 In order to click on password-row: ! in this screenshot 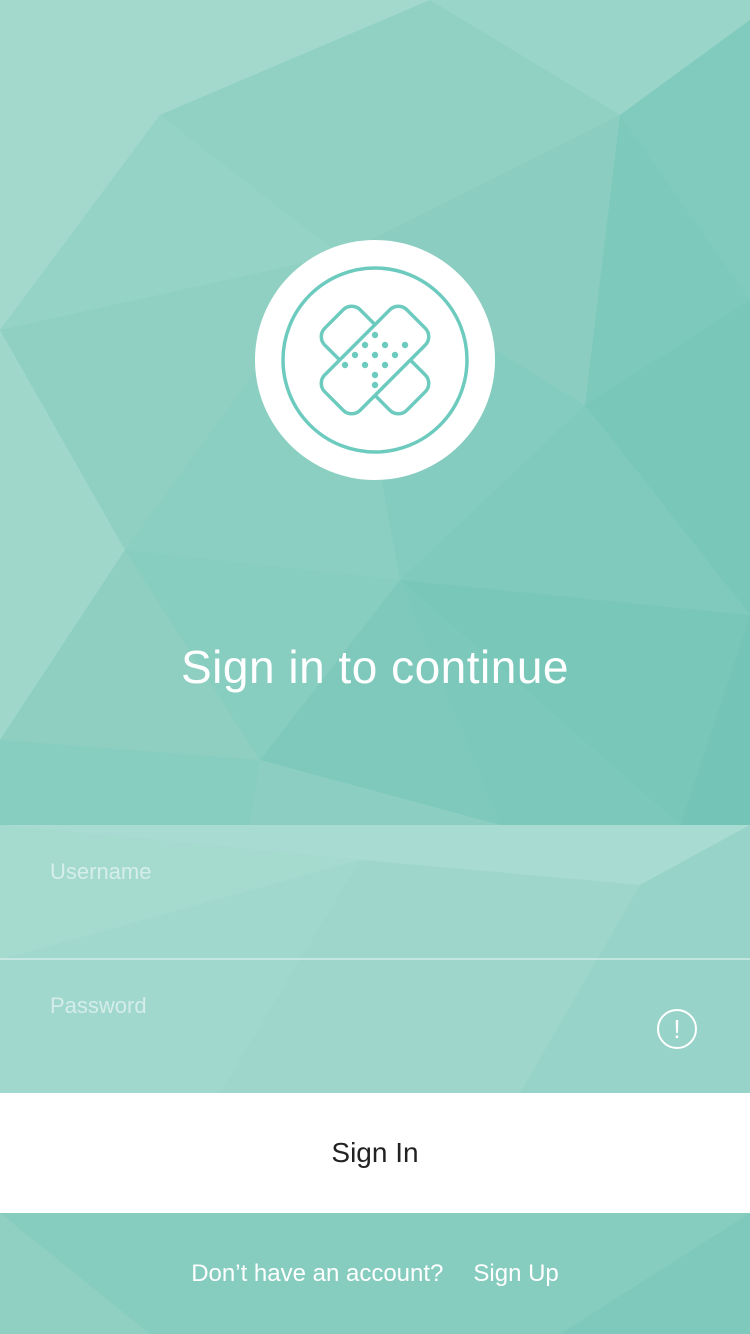, I will do `click(375, 1026)`.